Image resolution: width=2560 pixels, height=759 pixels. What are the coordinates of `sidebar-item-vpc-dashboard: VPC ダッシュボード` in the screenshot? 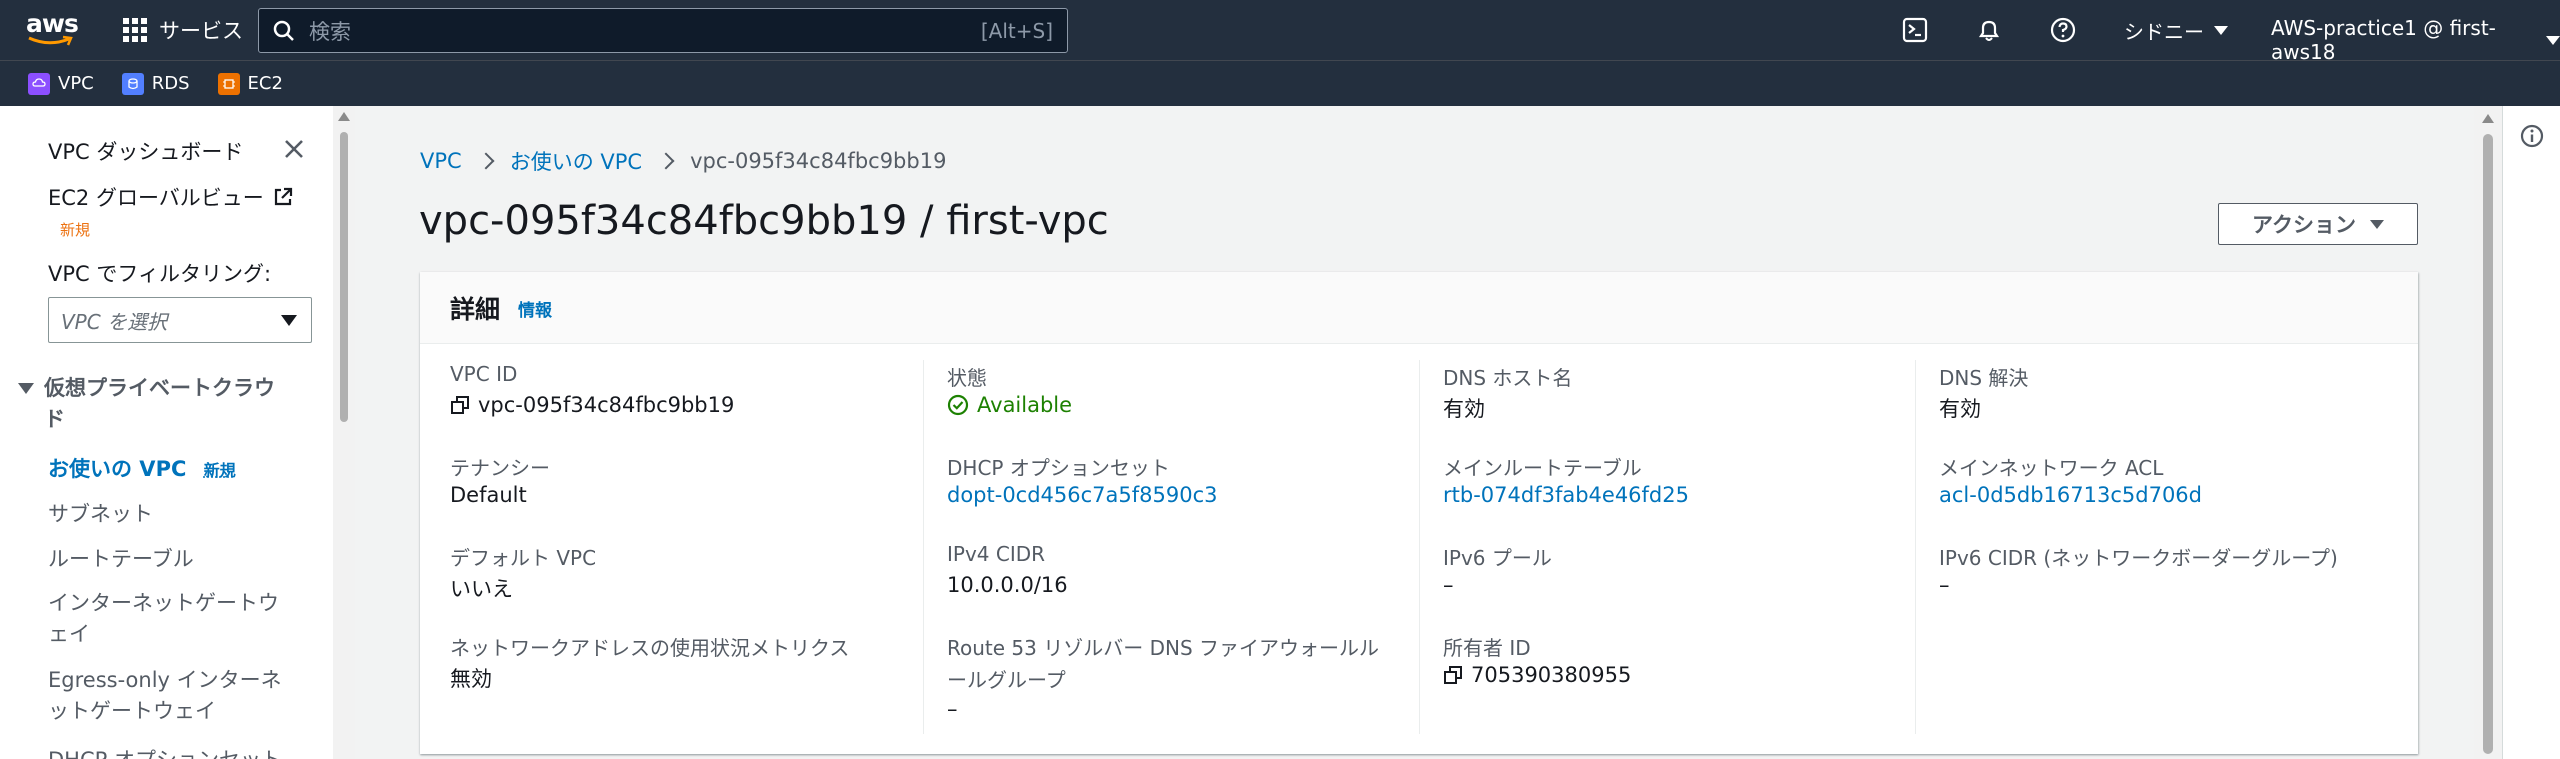 It's located at (145, 151).